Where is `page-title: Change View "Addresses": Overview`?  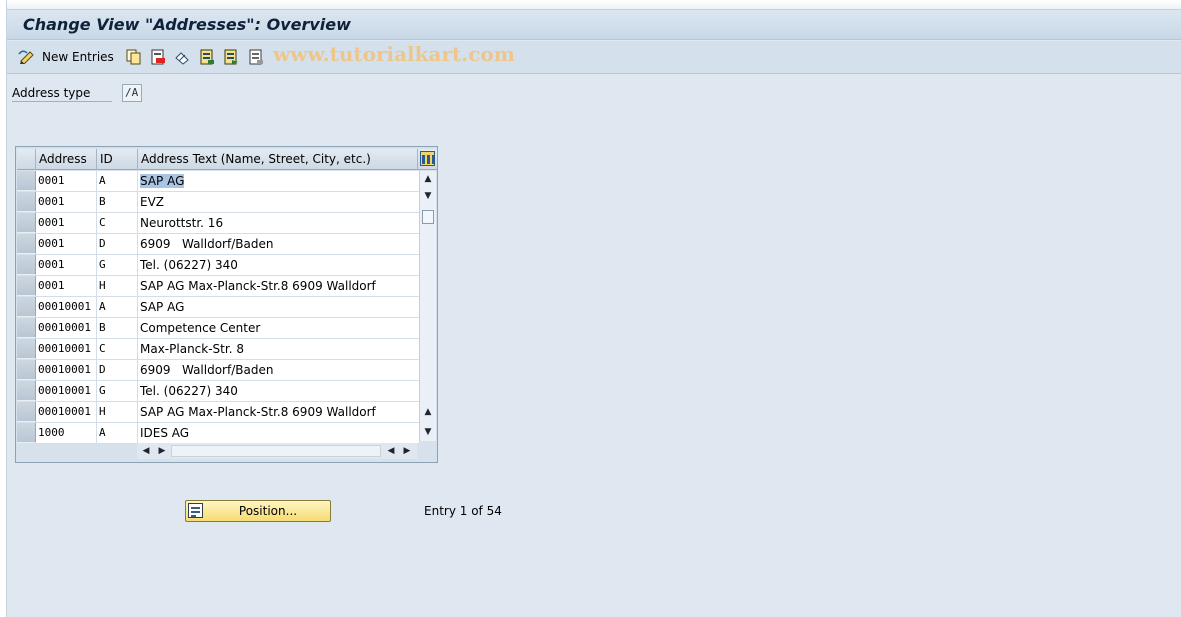 page-title: Change View "Addresses": Overview is located at coordinates (187, 24).